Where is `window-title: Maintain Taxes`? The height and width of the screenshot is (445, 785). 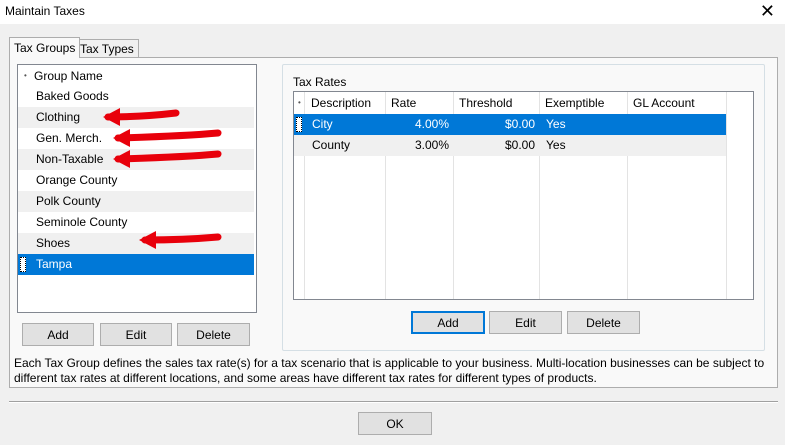
window-title: Maintain Taxes is located at coordinates (45, 11).